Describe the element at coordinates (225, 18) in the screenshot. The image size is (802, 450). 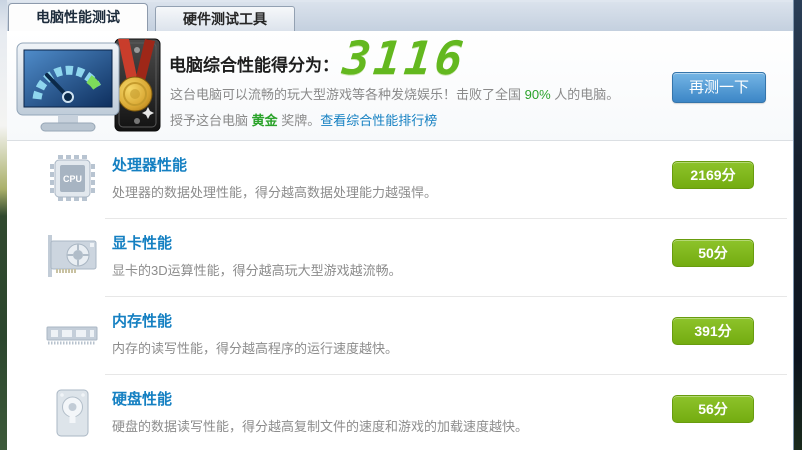
I see `tab-hardware-tools: 硬件测试工具` at that location.